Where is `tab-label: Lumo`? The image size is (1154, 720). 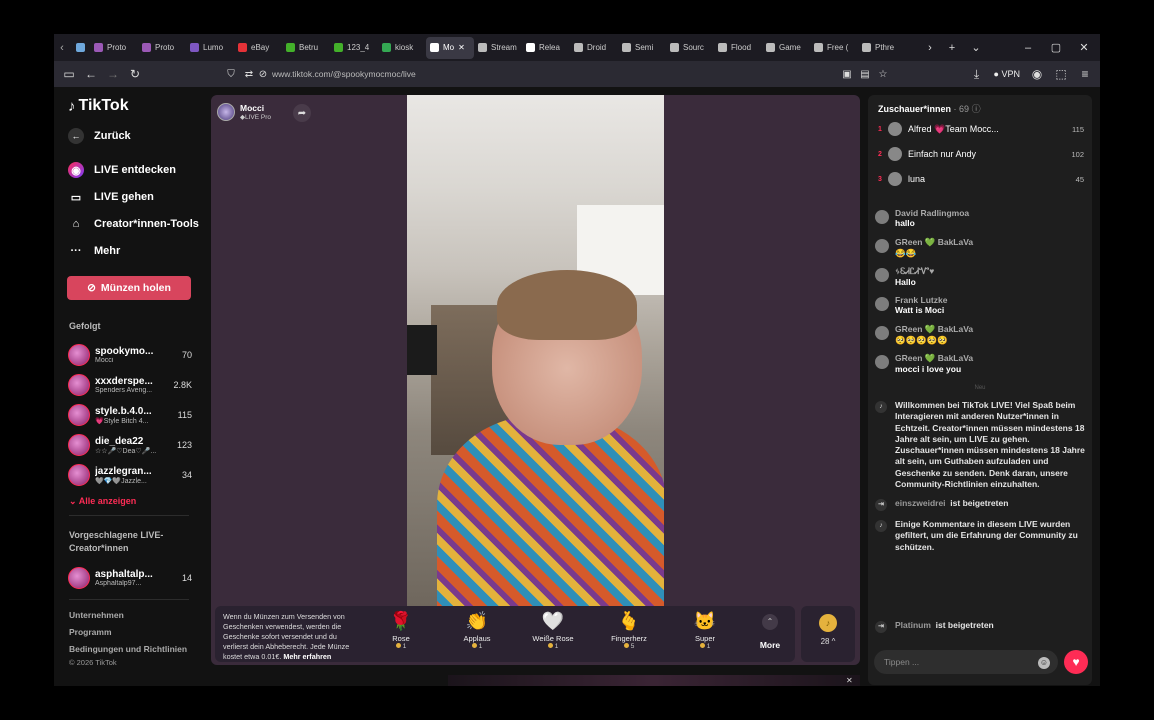
tab-label: Lumo is located at coordinates (213, 47).